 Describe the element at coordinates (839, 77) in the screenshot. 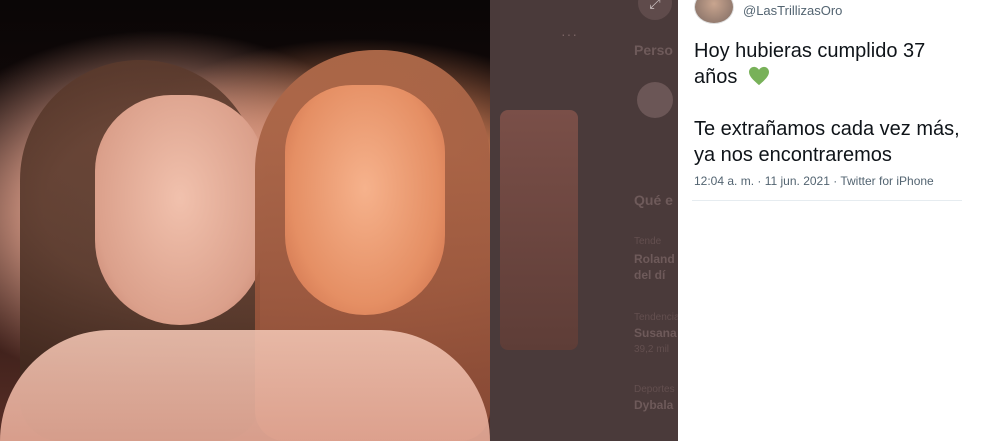

I see `tweet-line-with-emoji: años` at that location.